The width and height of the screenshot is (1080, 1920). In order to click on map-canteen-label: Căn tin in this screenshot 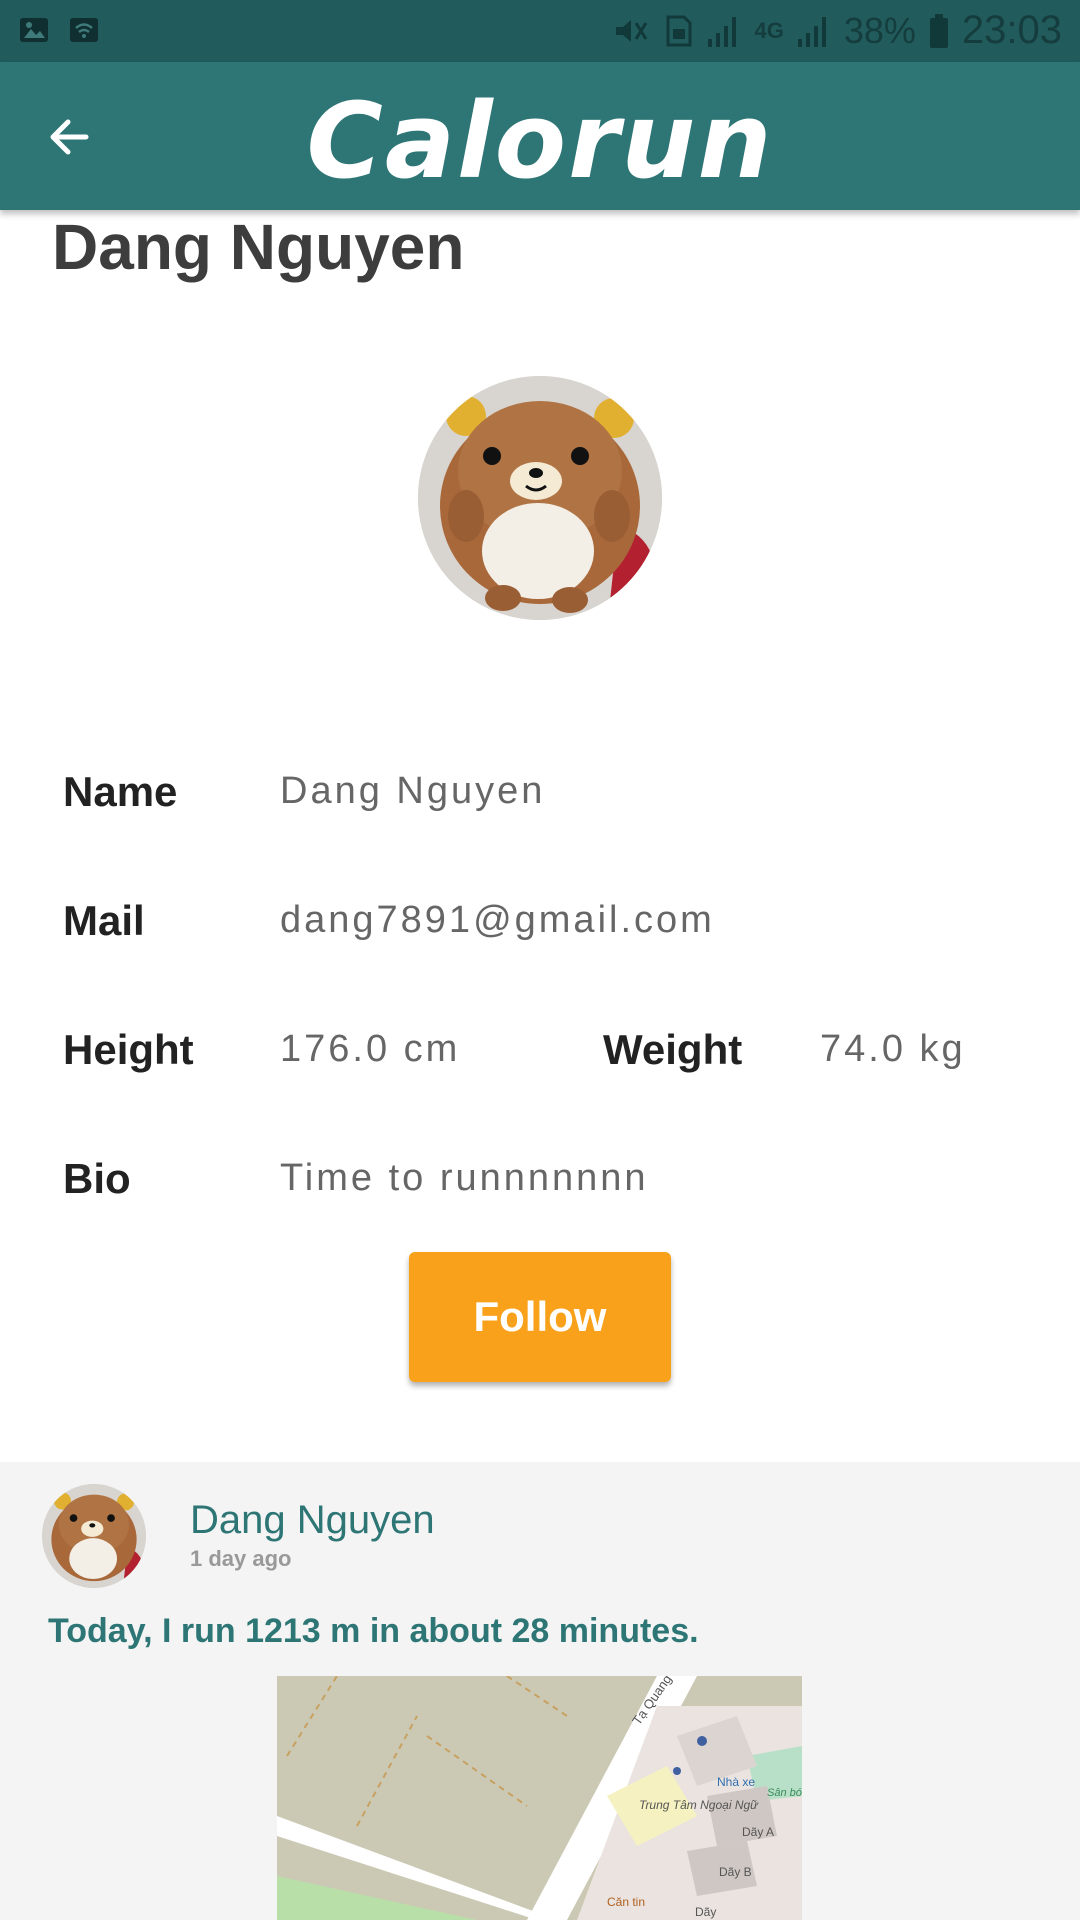, I will do `click(626, 1902)`.